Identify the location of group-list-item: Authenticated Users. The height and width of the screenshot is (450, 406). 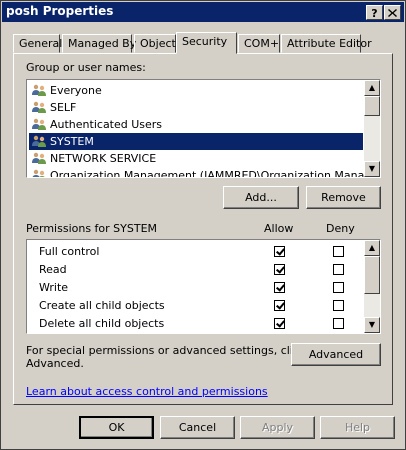
(196, 124).